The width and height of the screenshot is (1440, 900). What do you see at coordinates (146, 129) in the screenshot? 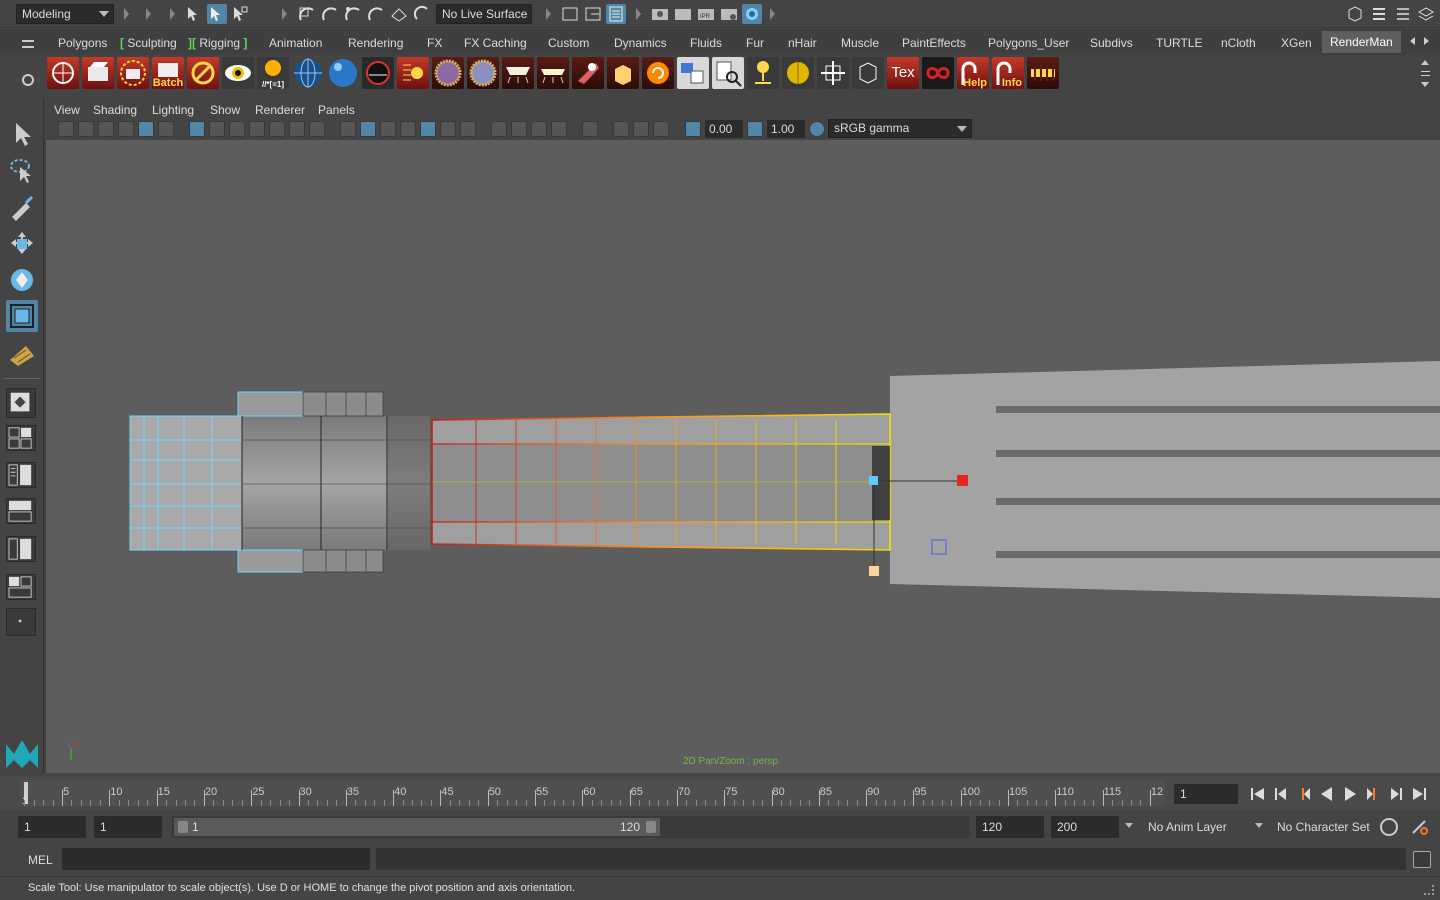
I see `2d-pan-zoom-icon` at bounding box center [146, 129].